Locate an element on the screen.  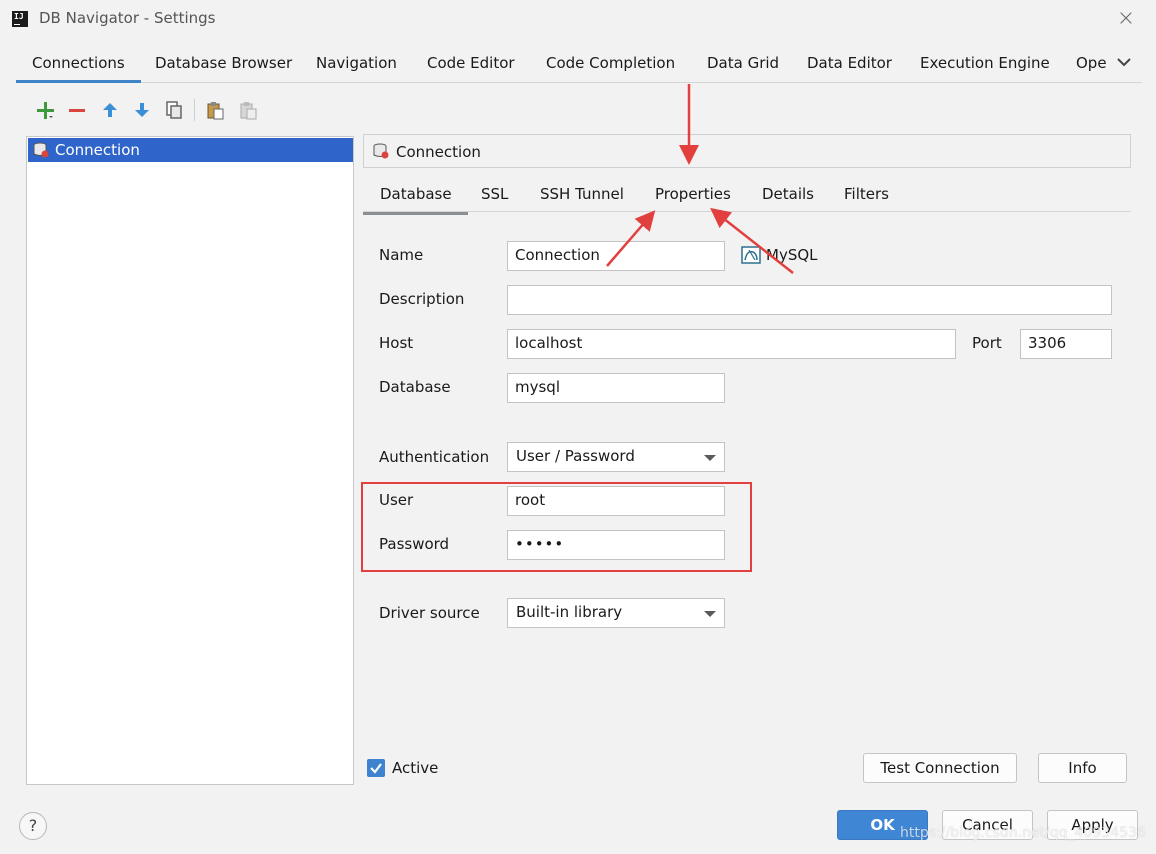
arrow-from-mysql-to-properties is located at coordinates (752, 240).